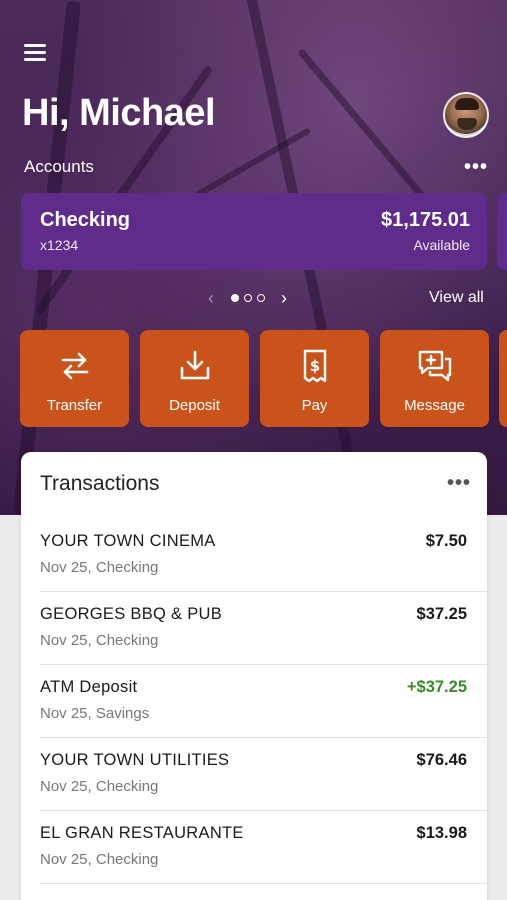 The height and width of the screenshot is (900, 507). Describe the element at coordinates (59, 245) in the screenshot. I see `account-number: x1234` at that location.